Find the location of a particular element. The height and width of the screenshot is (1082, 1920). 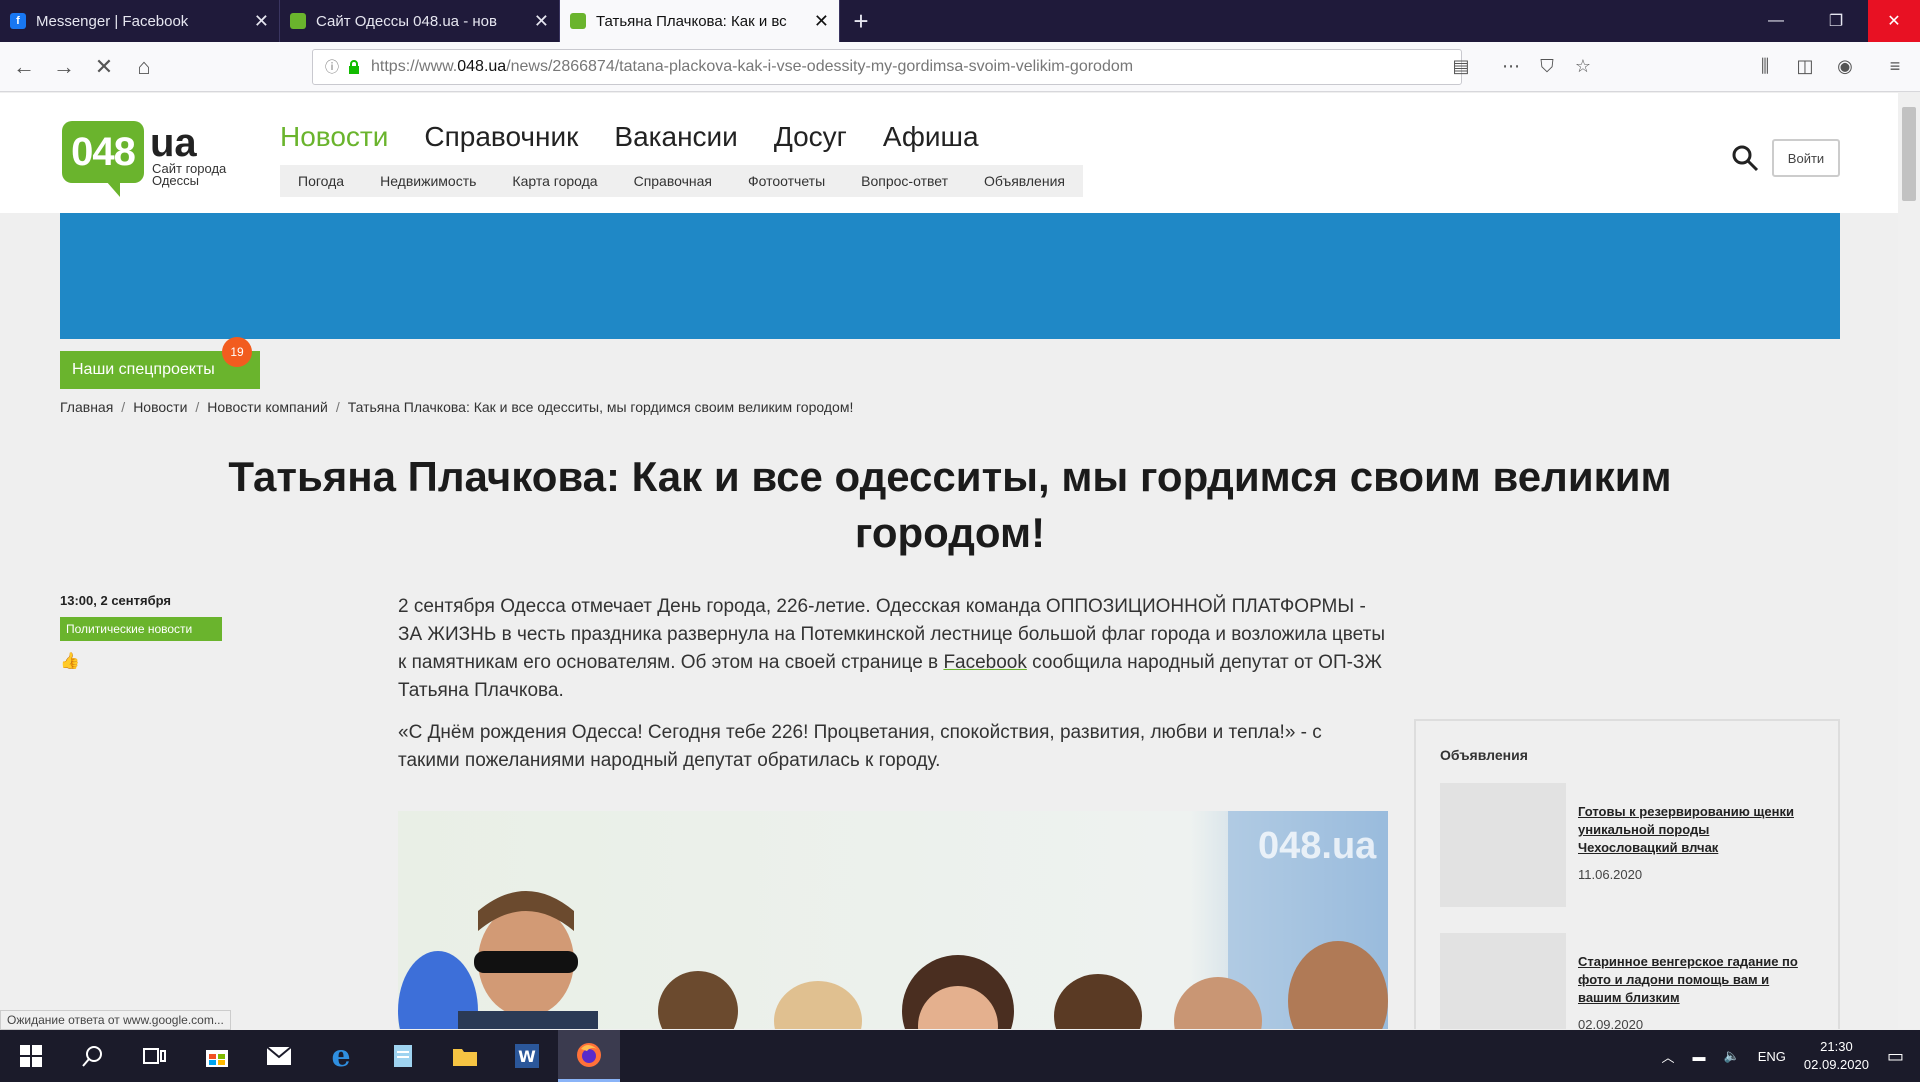

restore-button: ❐ is located at coordinates (1836, 21).